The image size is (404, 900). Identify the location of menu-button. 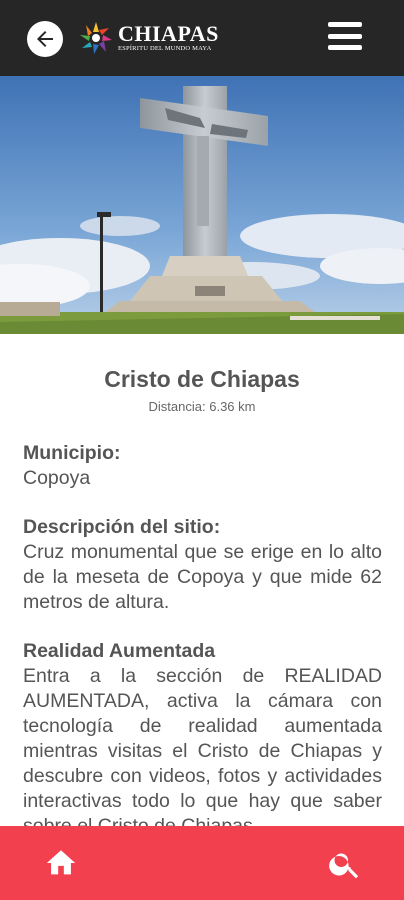
(345, 36).